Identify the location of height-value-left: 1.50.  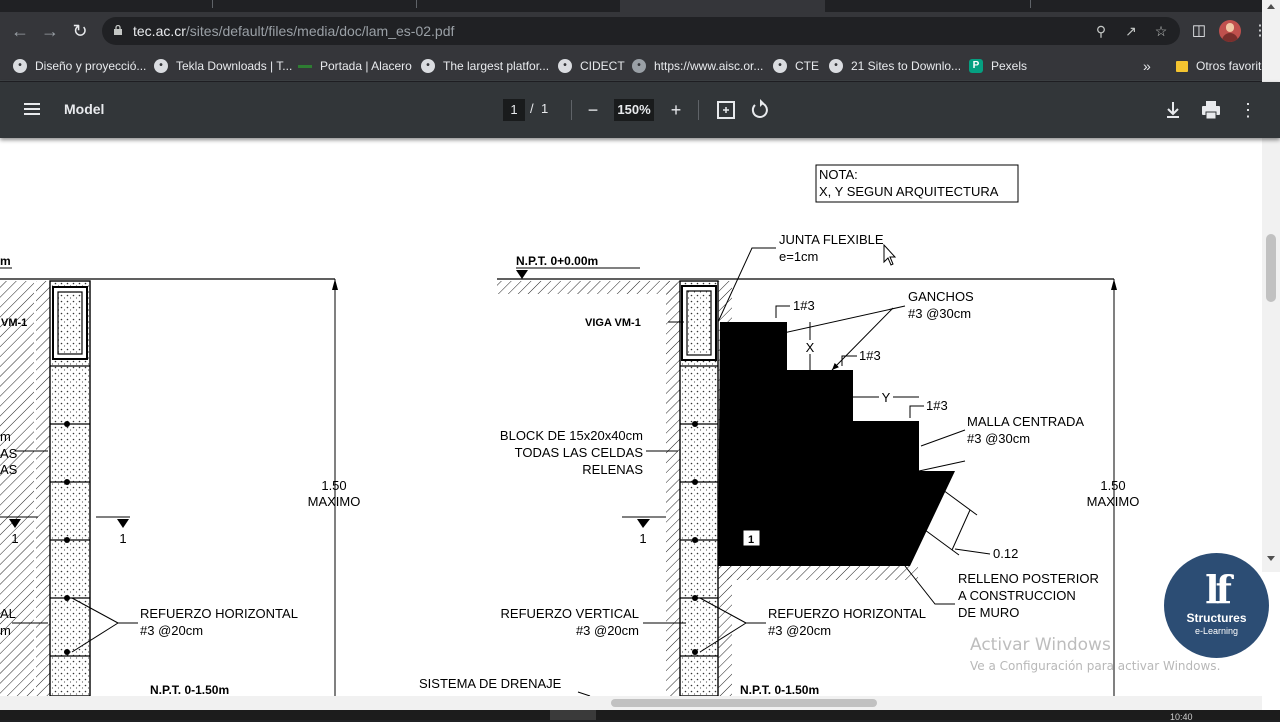
(333, 485).